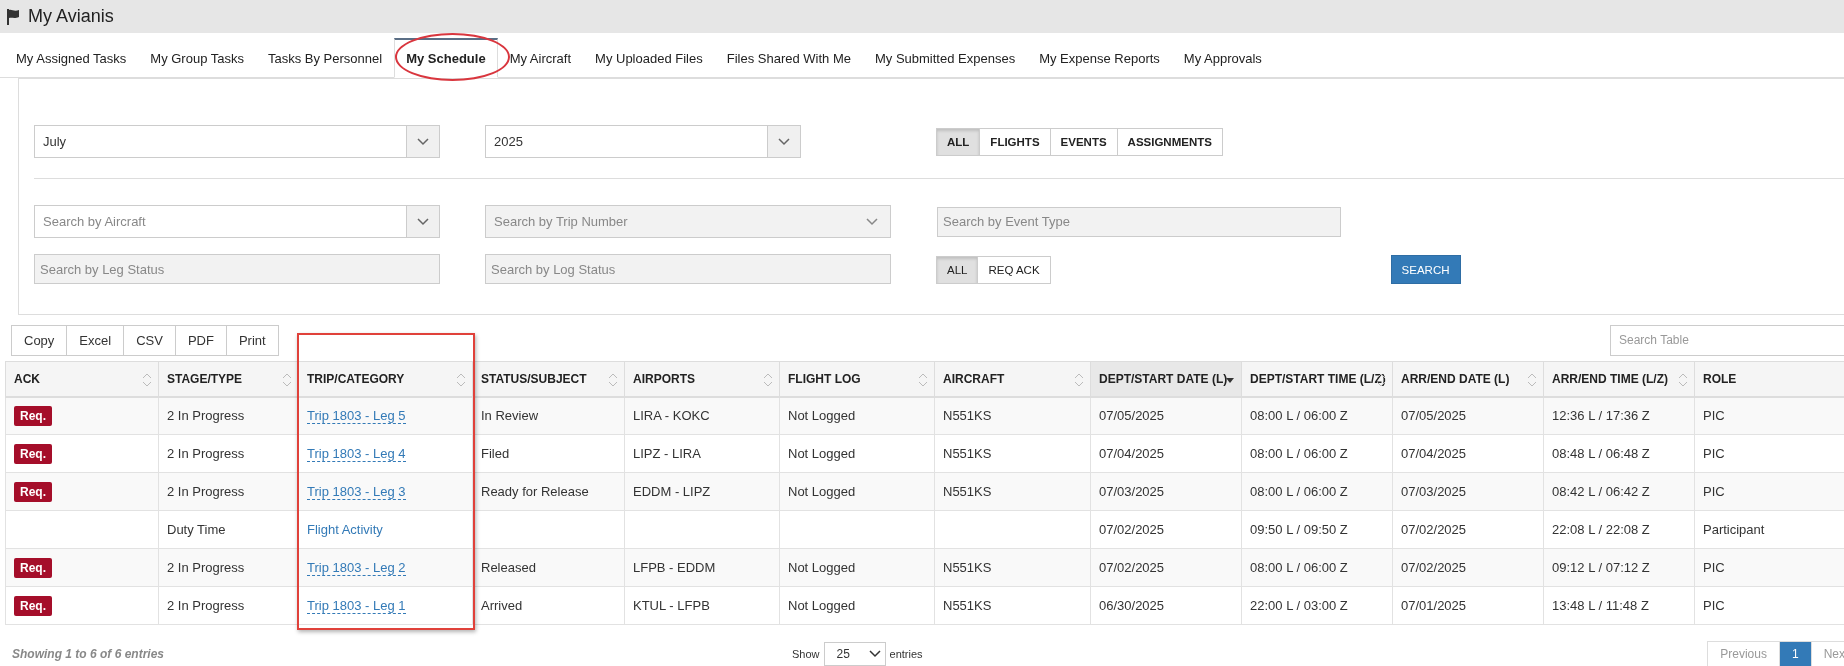 The height and width of the screenshot is (666, 1844). Describe the element at coordinates (702, 379) in the screenshot. I see `column-header: AIRPORTS` at that location.